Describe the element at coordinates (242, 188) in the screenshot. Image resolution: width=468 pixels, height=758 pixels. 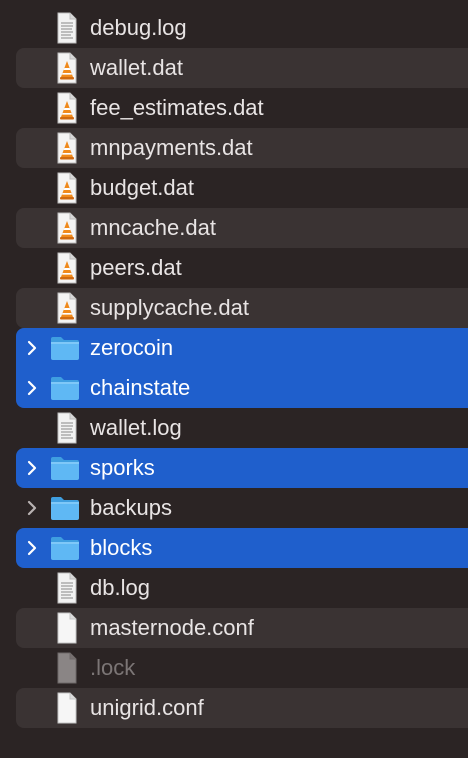
I see `file-row: budget.dat` at that location.